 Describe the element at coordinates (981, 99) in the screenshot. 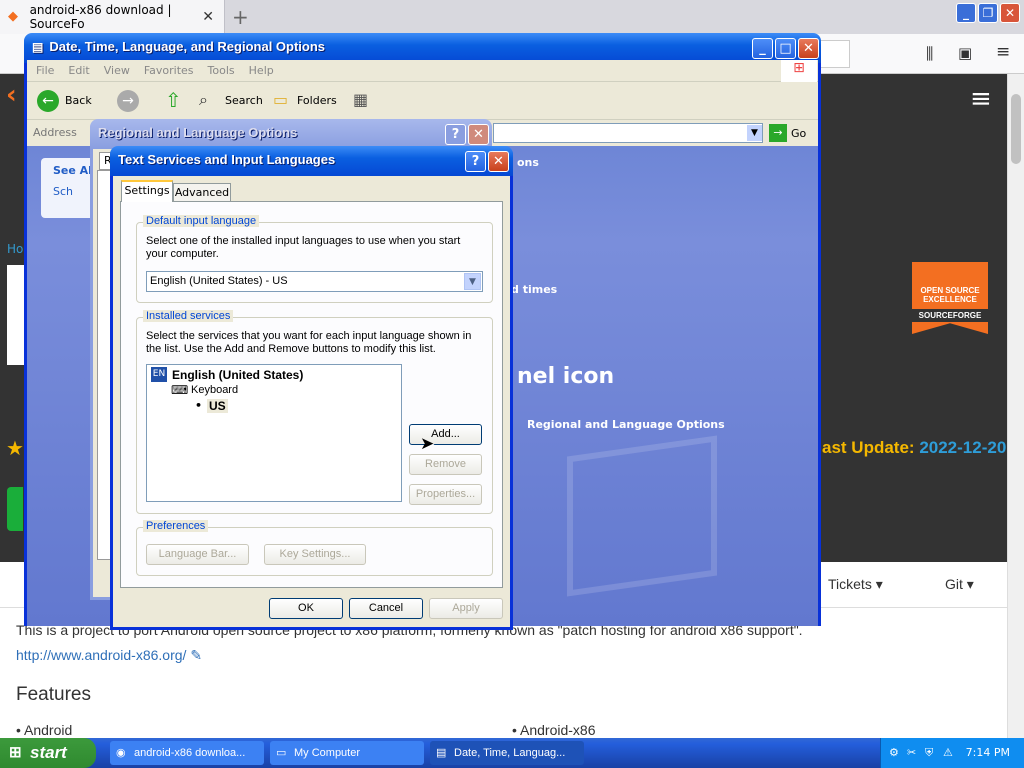

I see `hamburger-icon: ≡` at that location.